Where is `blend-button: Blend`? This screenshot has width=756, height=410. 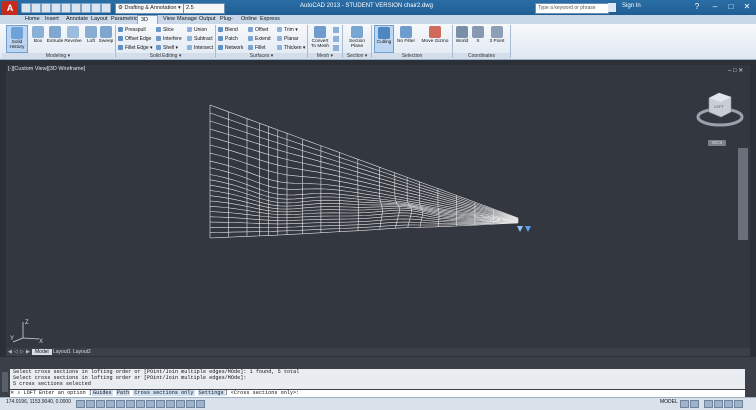 blend-button: Blend is located at coordinates (228, 30).